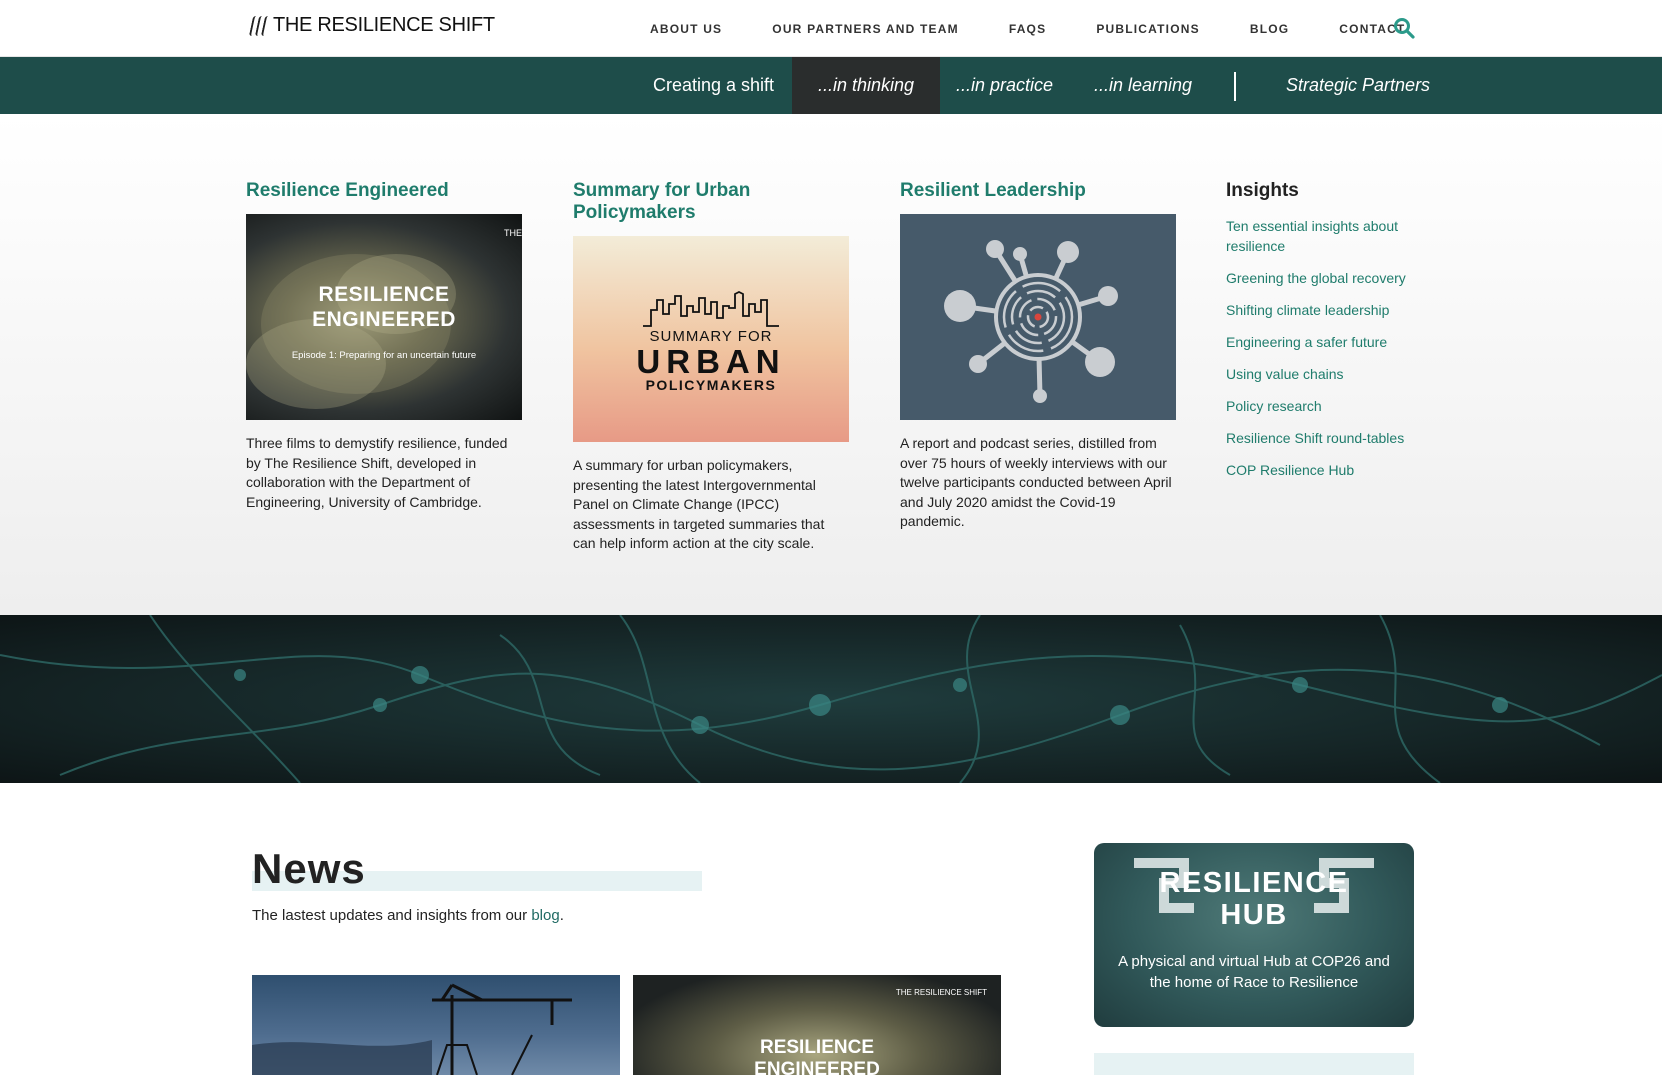 This screenshot has width=1662, height=1075. What do you see at coordinates (866, 85) in the screenshot?
I see `subnav-in-thinking: ...in thinking` at bounding box center [866, 85].